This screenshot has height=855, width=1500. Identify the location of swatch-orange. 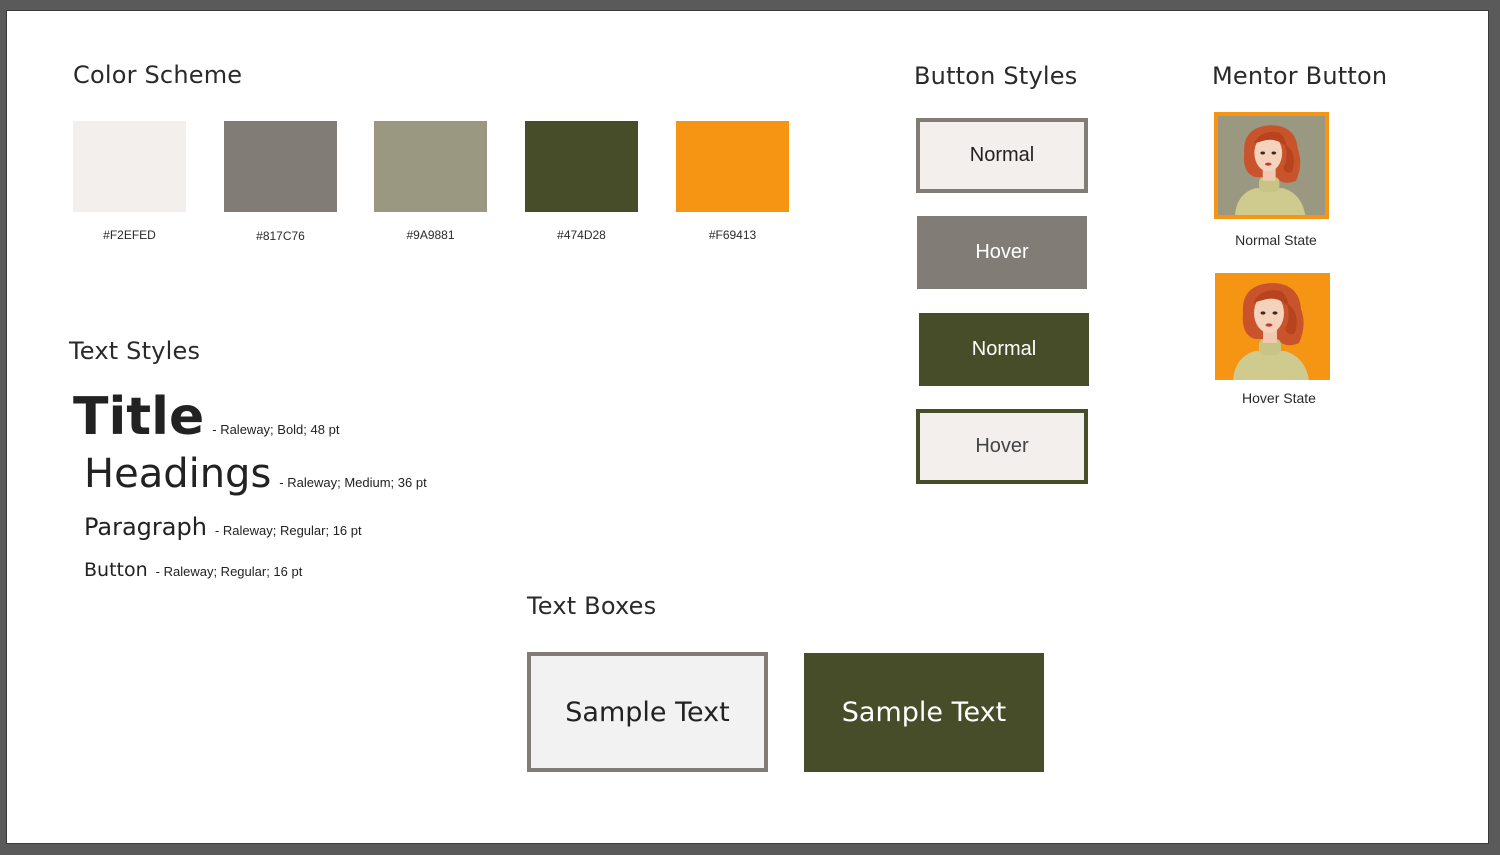
(732, 166).